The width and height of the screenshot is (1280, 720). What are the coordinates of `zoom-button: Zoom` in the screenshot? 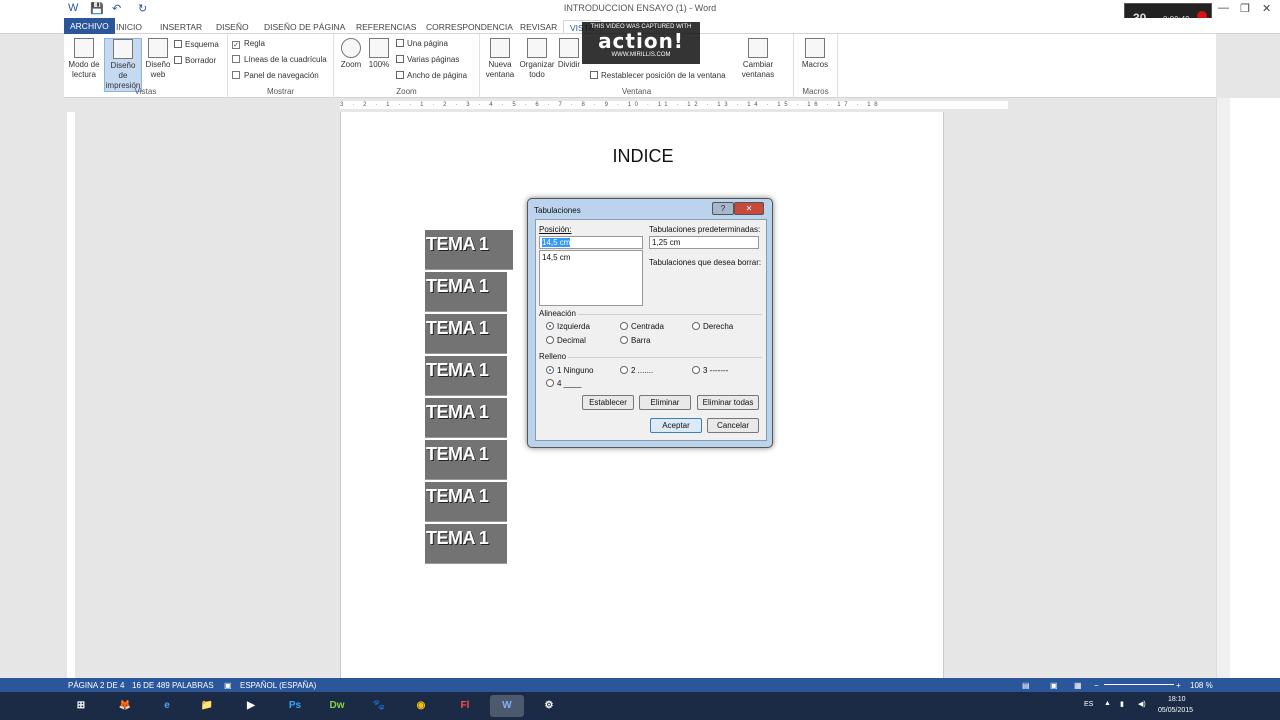 It's located at (351, 54).